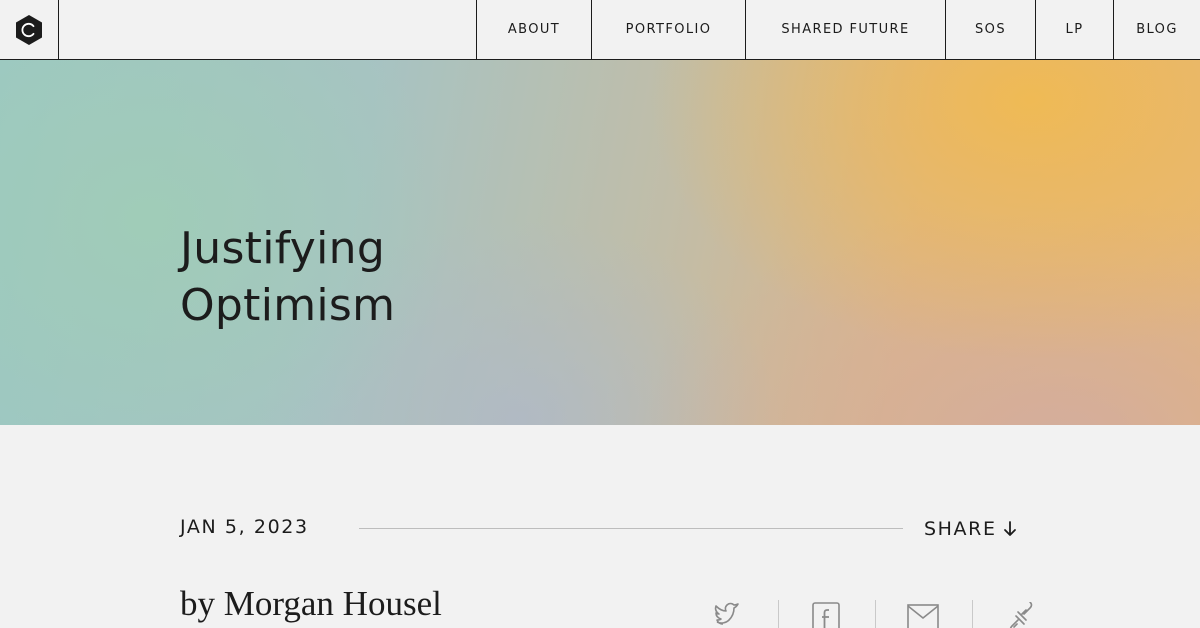  What do you see at coordinates (283, 248) in the screenshot?
I see `title-line-1: Justifying` at bounding box center [283, 248].